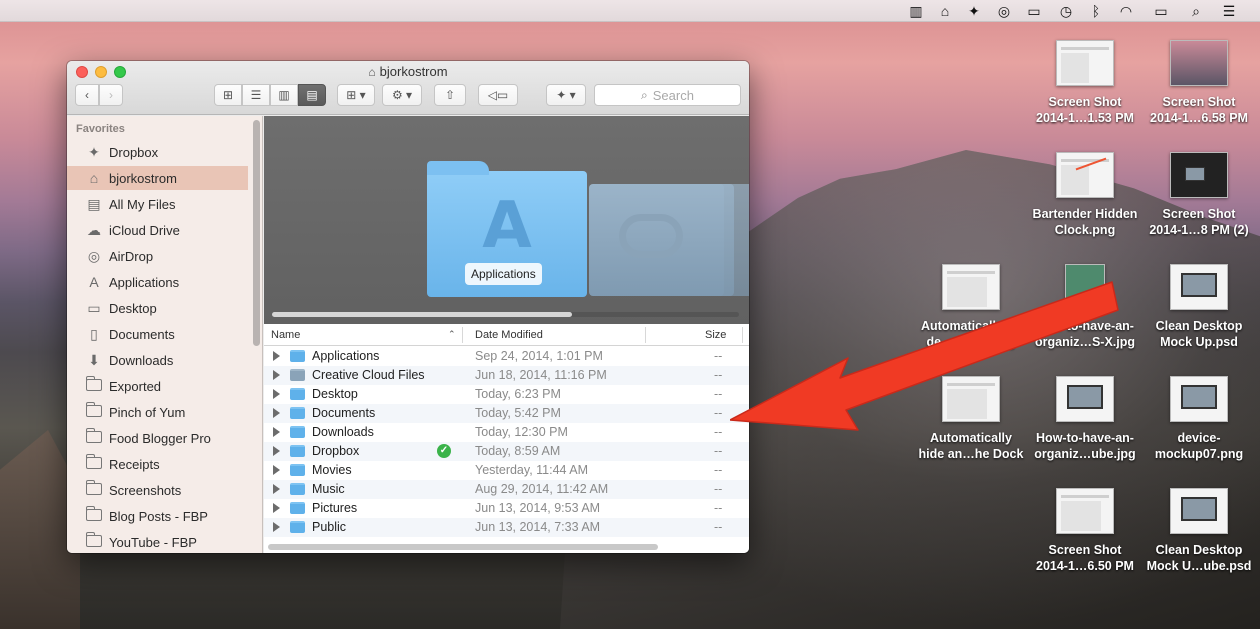  Describe the element at coordinates (1199, 195) in the screenshot. I see `desktop-icon-item: Screen Shot 2014-1…8 PM (2)` at that location.